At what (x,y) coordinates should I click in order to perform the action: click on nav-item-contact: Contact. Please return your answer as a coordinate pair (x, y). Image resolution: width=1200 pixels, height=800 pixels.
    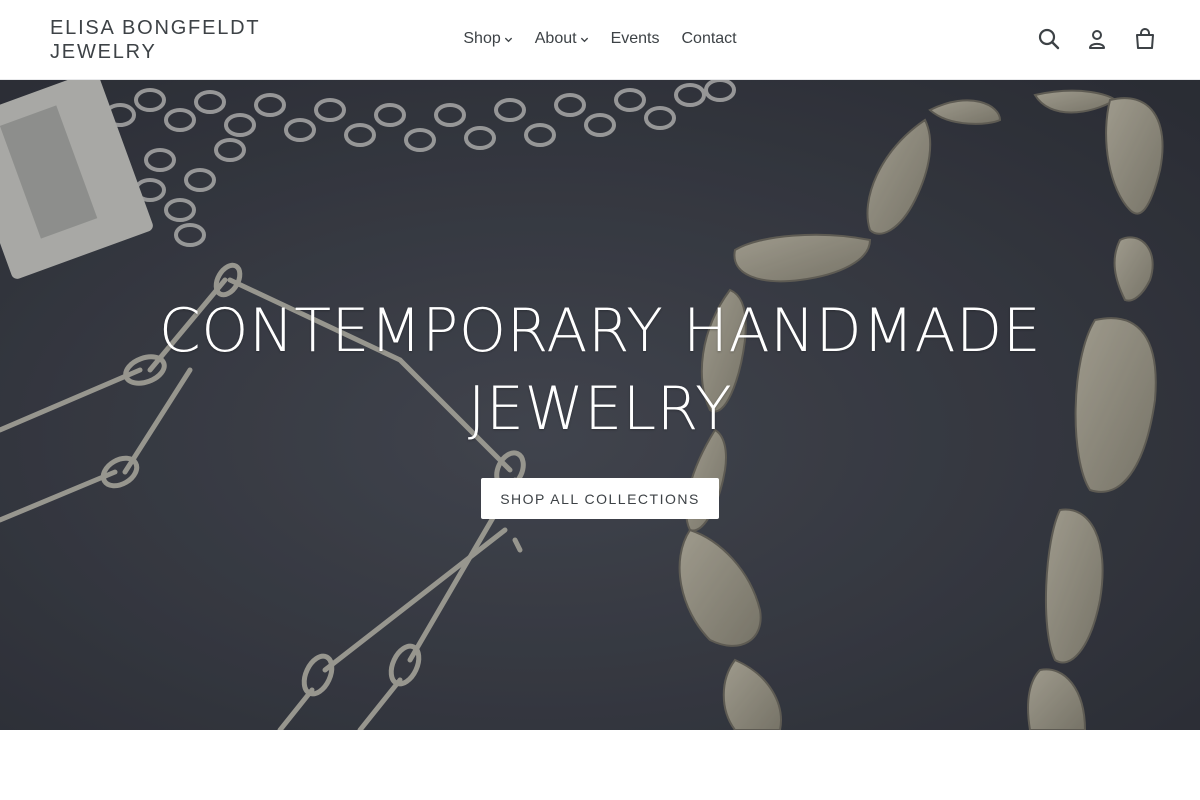
    Looking at the image, I should click on (708, 39).